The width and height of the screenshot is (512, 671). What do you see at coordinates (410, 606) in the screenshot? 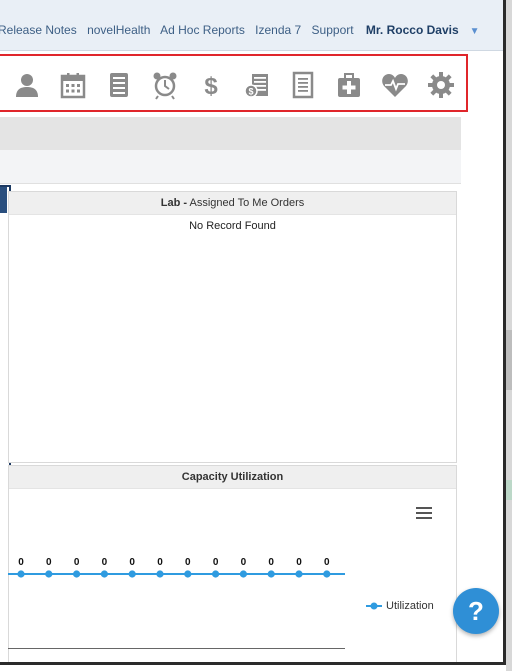
I see `legend-label: Utilization` at bounding box center [410, 606].